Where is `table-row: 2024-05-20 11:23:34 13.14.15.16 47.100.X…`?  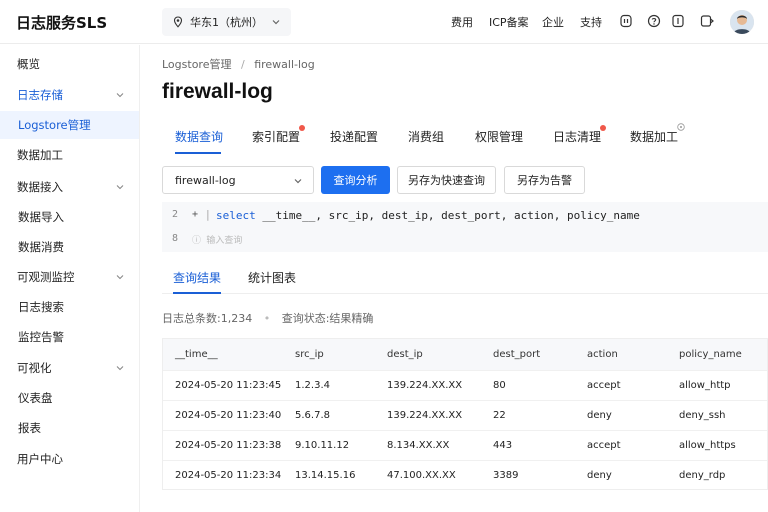 table-row: 2024-05-20 11:23:34 13.14.15.16 47.100.X… is located at coordinates (465, 476).